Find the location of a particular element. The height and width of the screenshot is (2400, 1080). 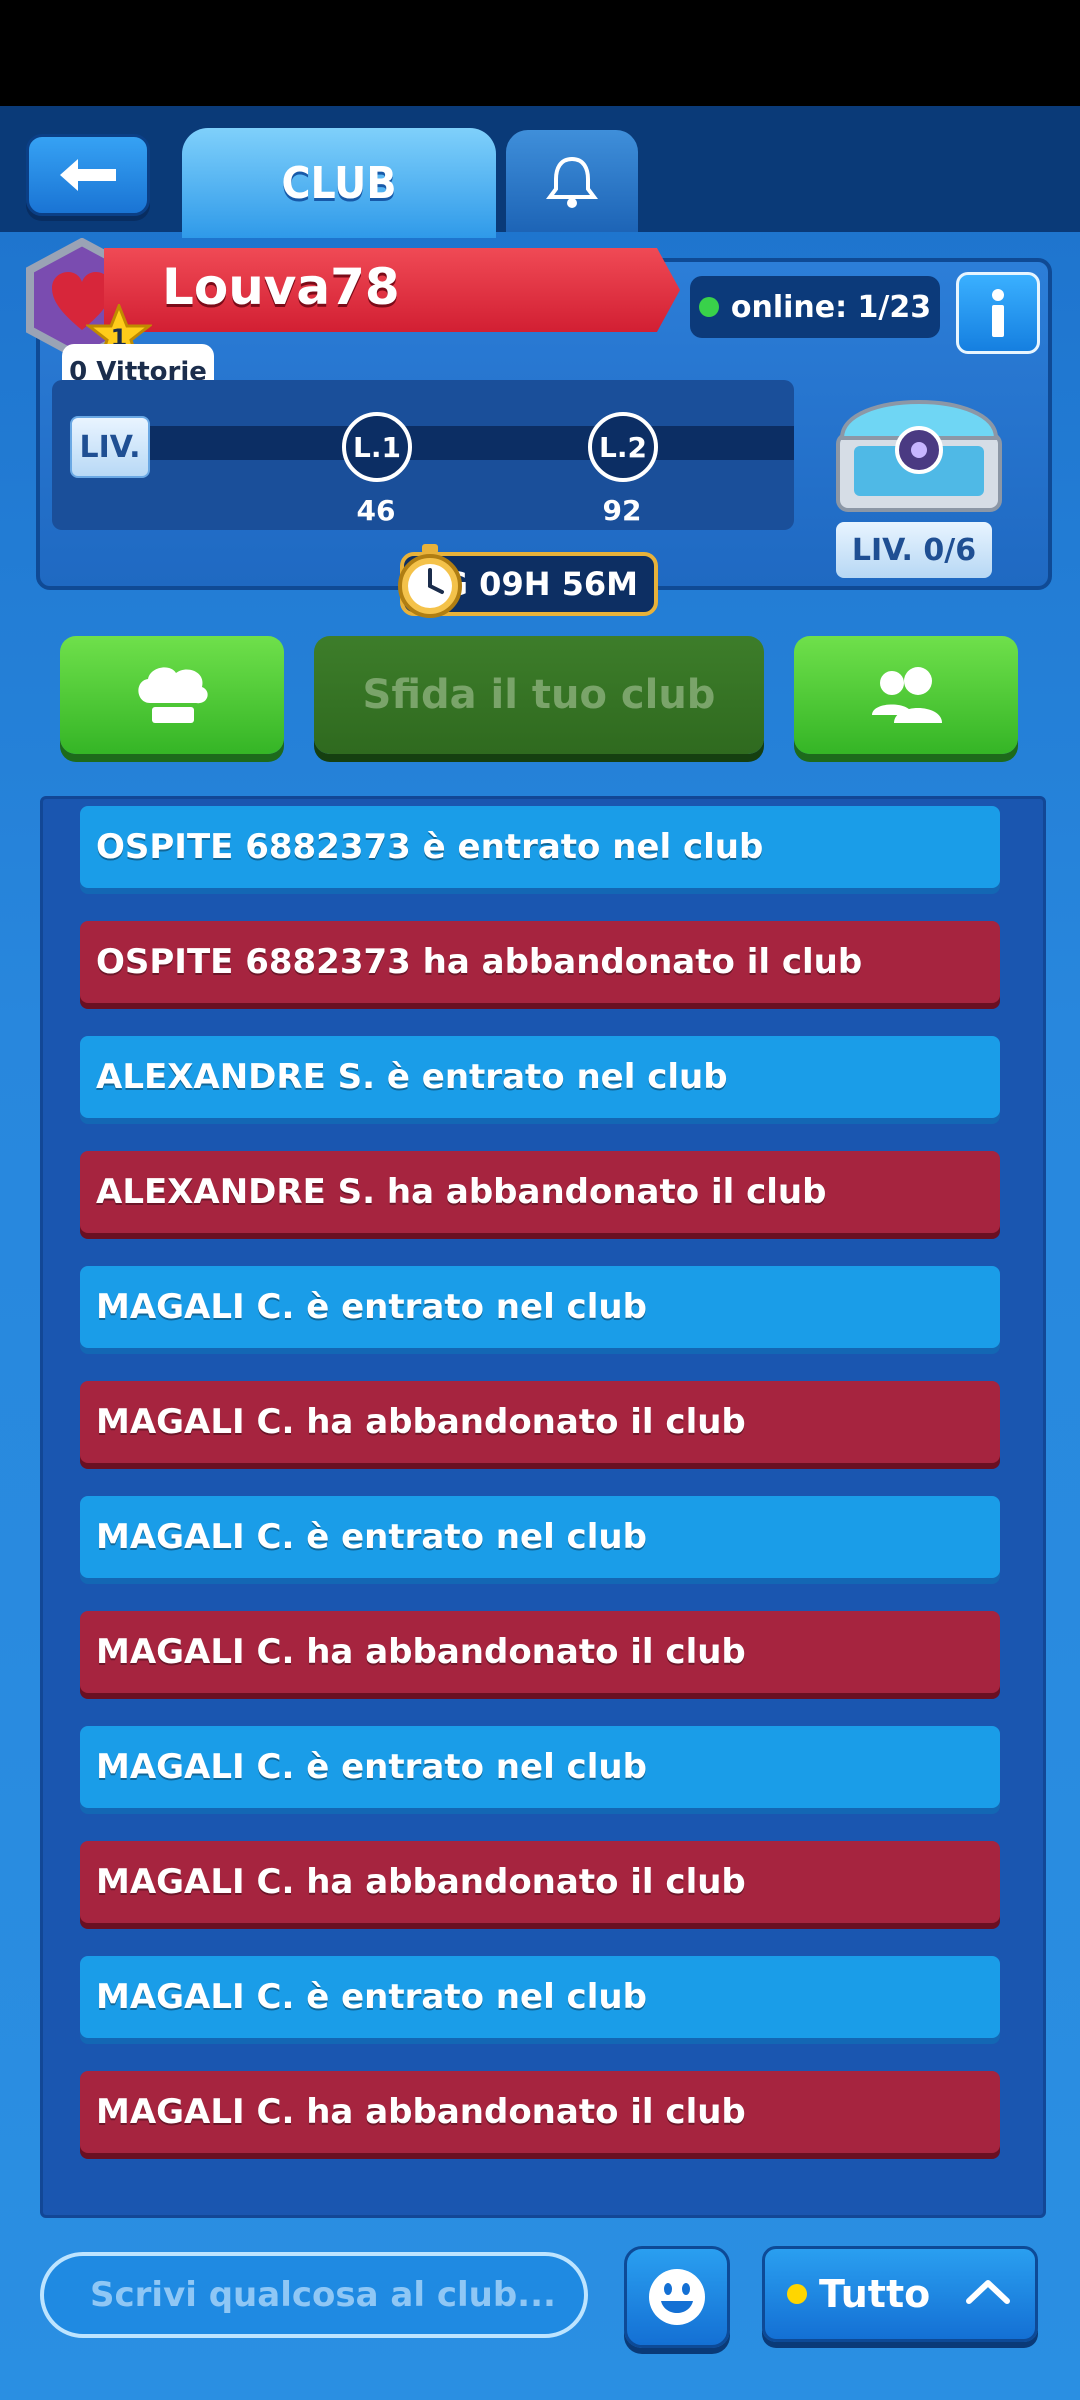

level-node-value: 46 is located at coordinates (376, 510).